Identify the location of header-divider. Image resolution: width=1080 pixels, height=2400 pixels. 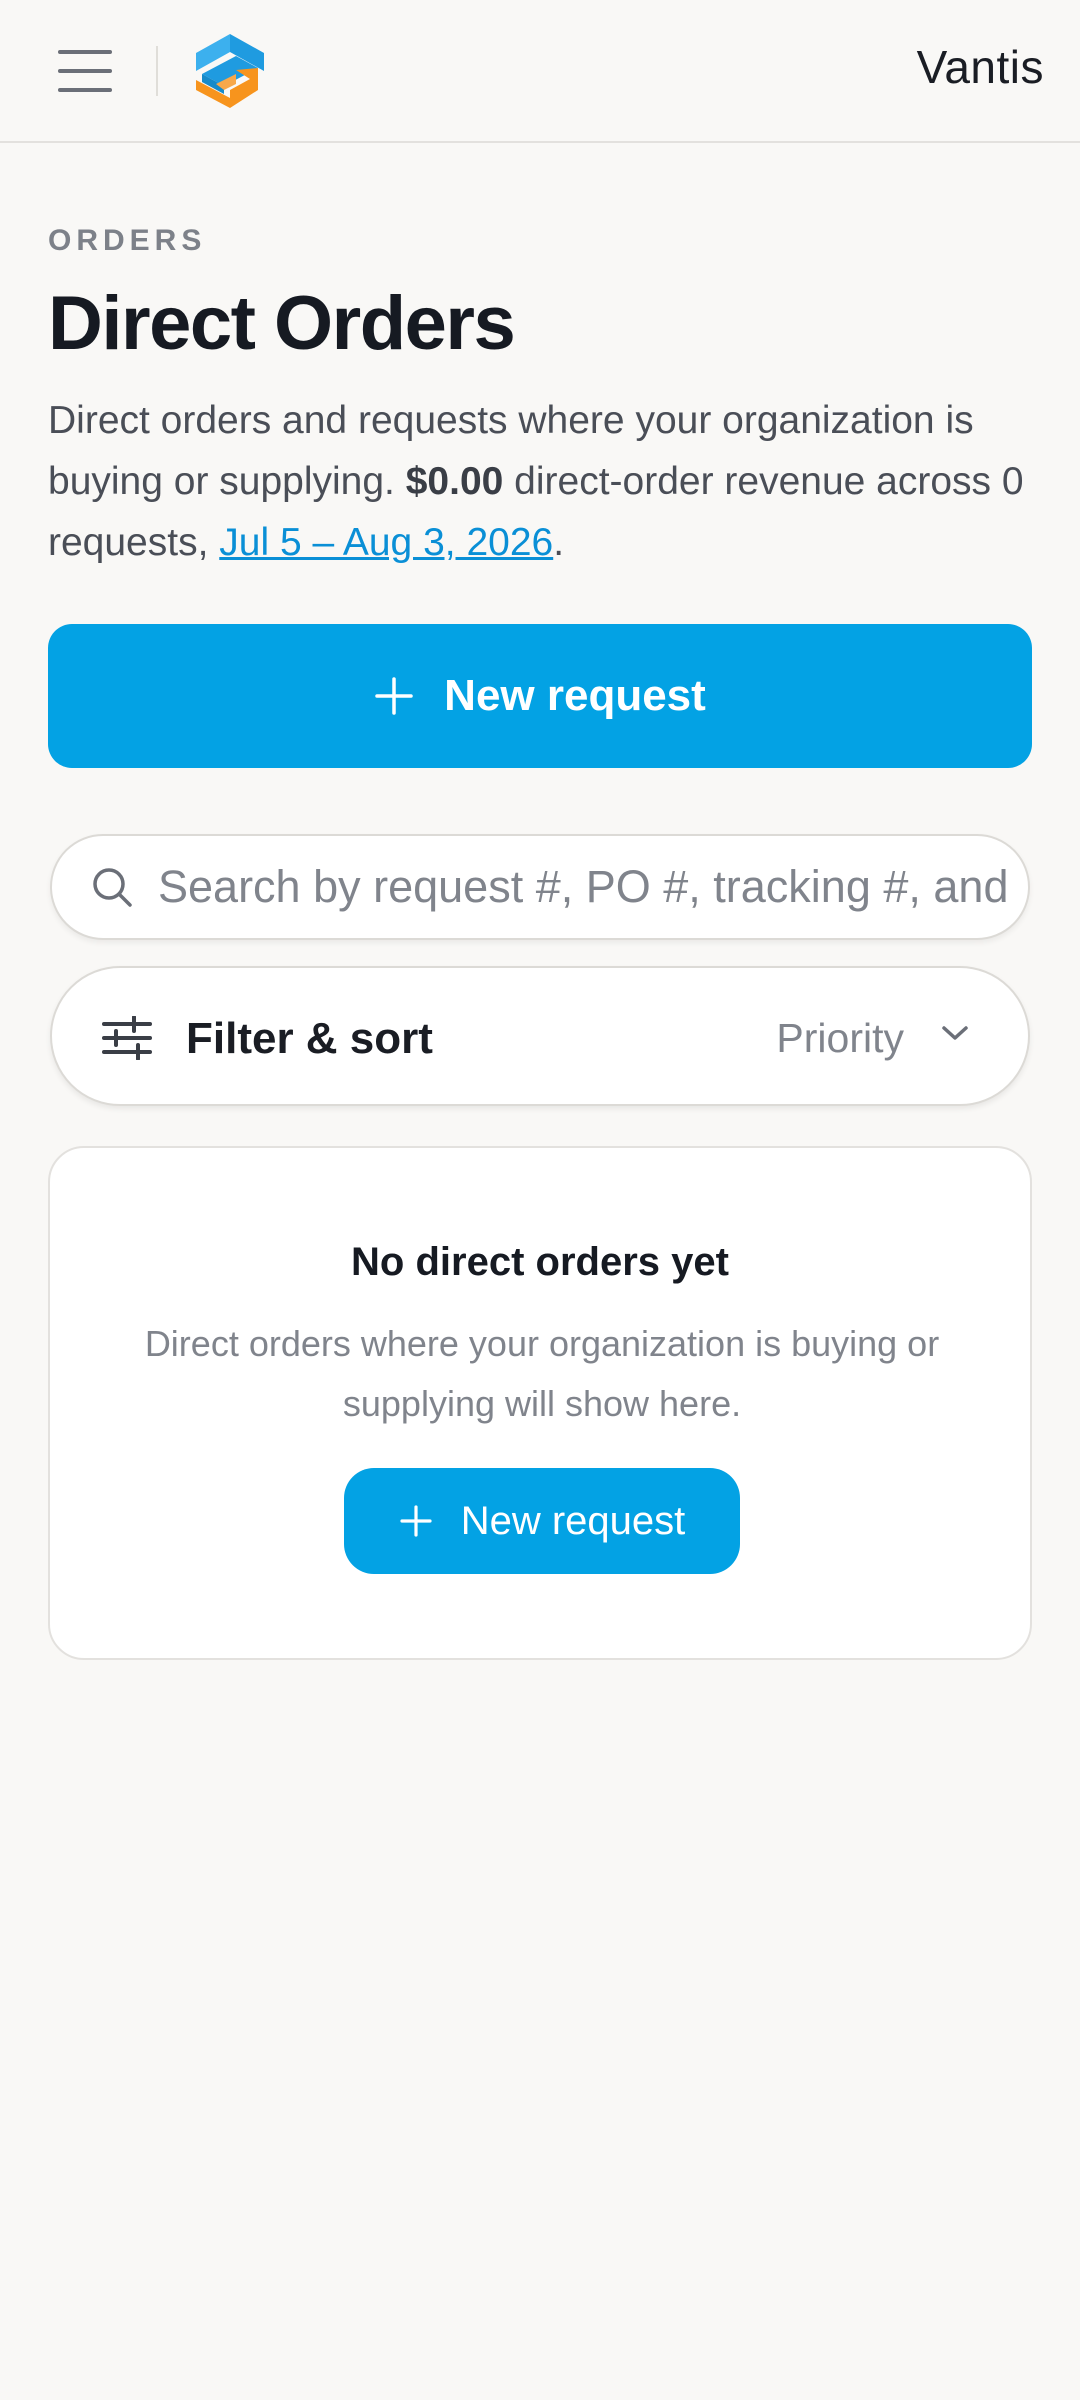
(157, 71).